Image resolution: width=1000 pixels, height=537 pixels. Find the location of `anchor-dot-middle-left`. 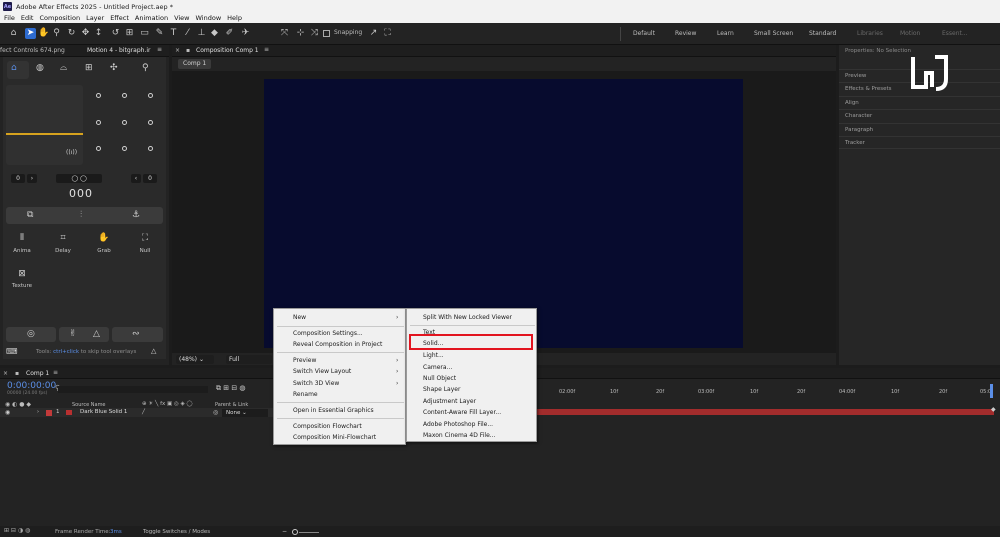

anchor-dot-middle-left is located at coordinates (98, 122).